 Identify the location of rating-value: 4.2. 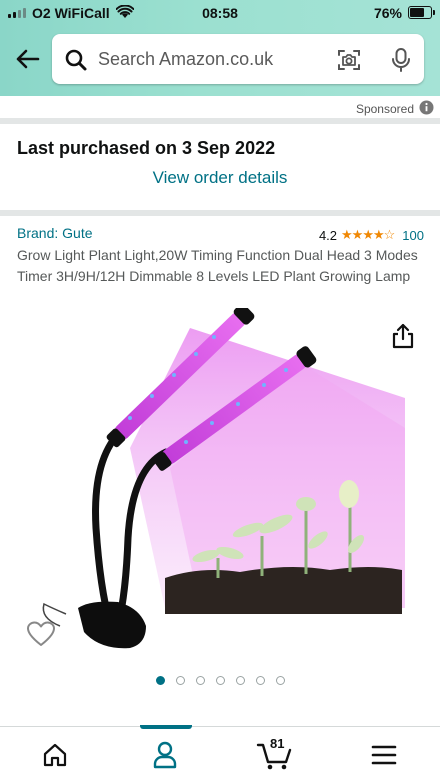
(328, 235).